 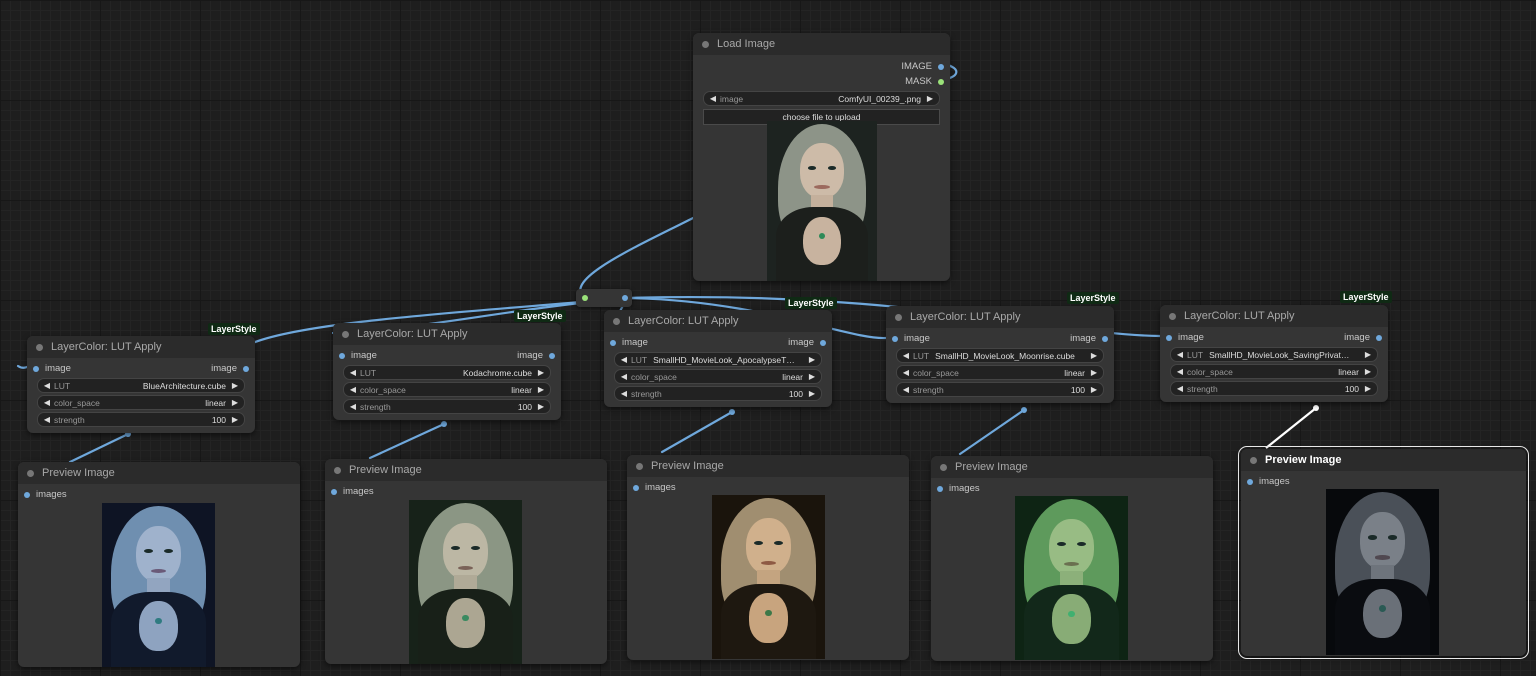 I want to click on lut-combo-widget: ◀ LUT BlueArchitecture.cube ▶, so click(x=141, y=385).